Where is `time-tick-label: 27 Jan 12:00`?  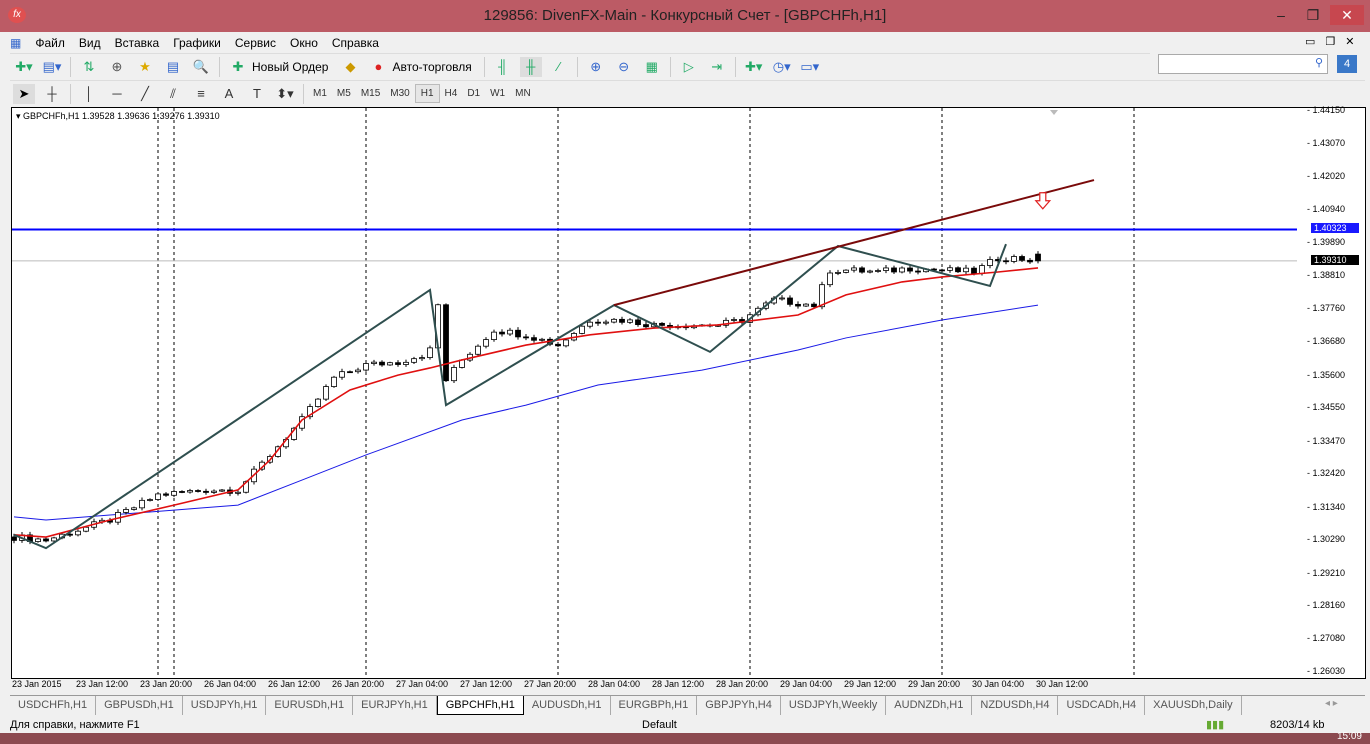 time-tick-label: 27 Jan 12:00 is located at coordinates (486, 684).